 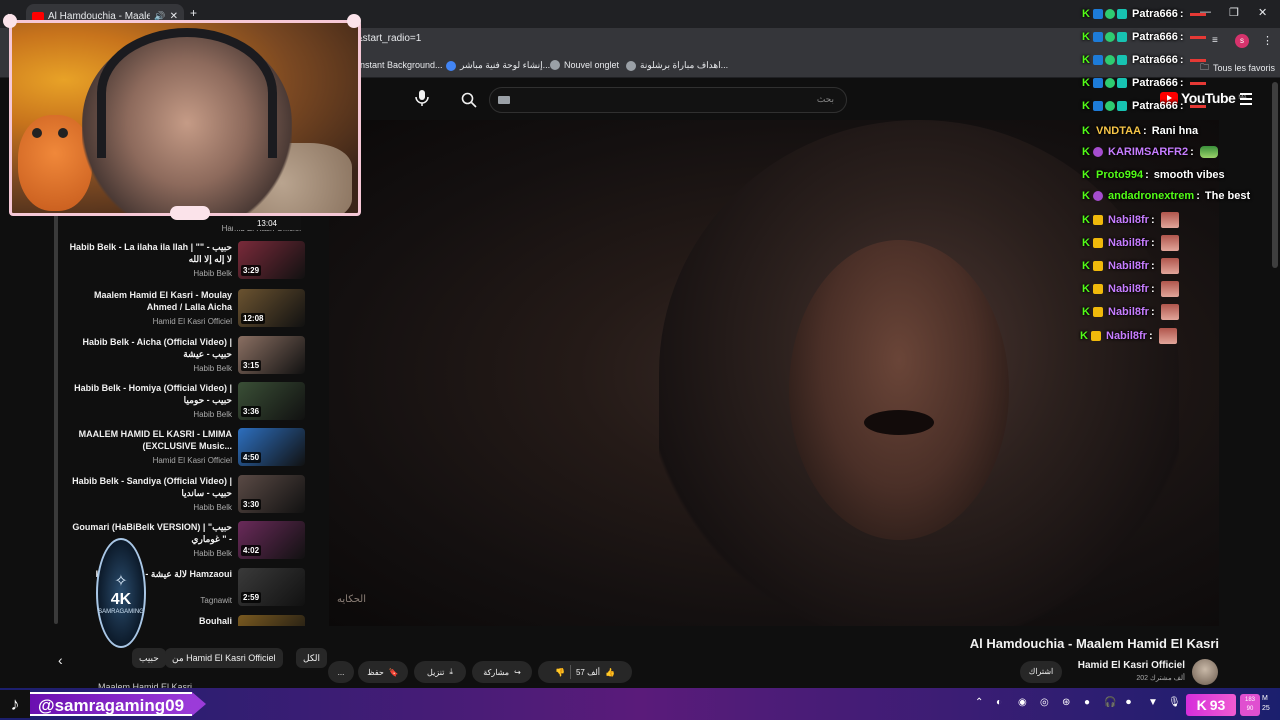 What do you see at coordinates (1153, 702) in the screenshot?
I see `tray-app-icon: ▼` at bounding box center [1153, 702].